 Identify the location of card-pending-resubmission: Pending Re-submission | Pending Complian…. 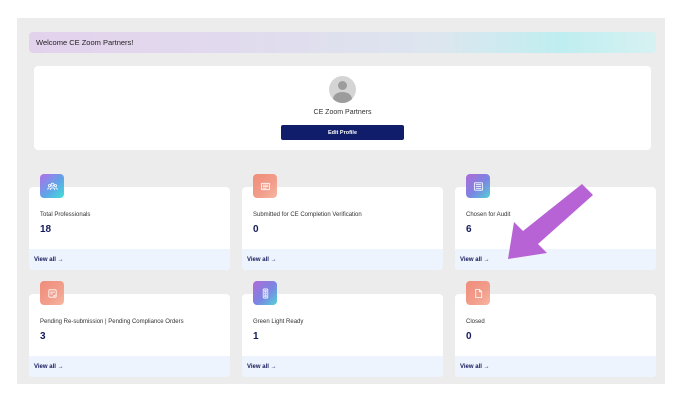
(129, 329).